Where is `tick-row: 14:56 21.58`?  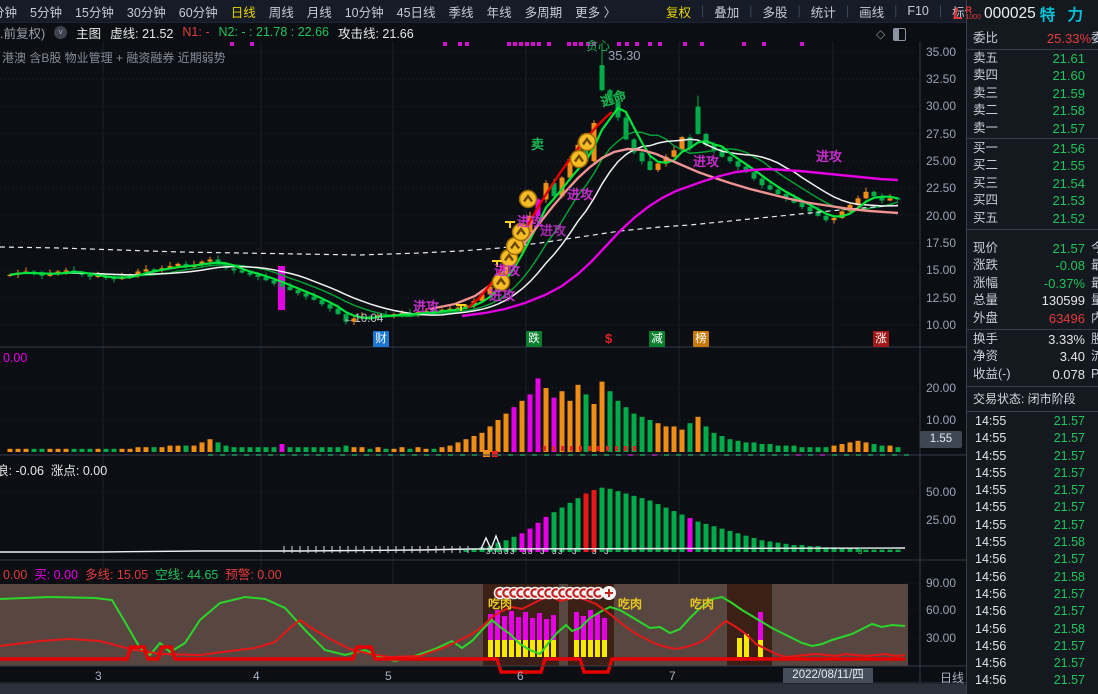 tick-row: 14:56 21.58 is located at coordinates (1030, 576).